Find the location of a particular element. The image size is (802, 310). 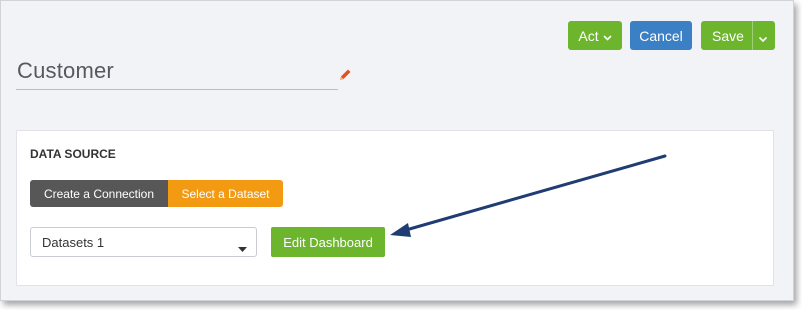

save-split-divider is located at coordinates (752, 35).